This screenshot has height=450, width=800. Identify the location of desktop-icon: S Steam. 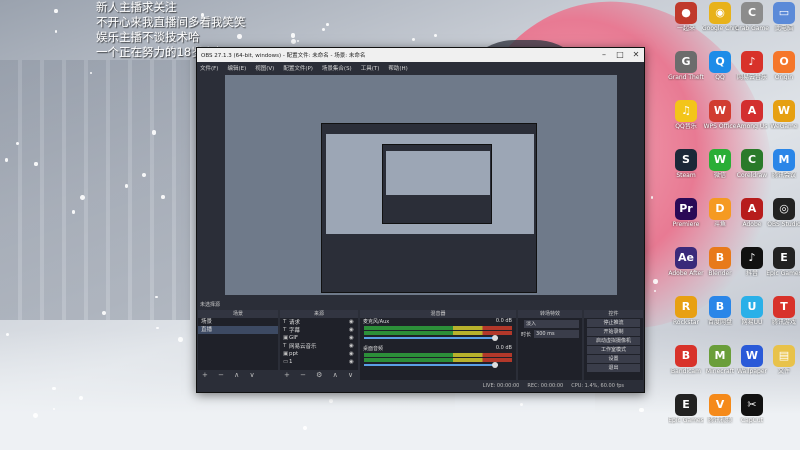
(686, 169).